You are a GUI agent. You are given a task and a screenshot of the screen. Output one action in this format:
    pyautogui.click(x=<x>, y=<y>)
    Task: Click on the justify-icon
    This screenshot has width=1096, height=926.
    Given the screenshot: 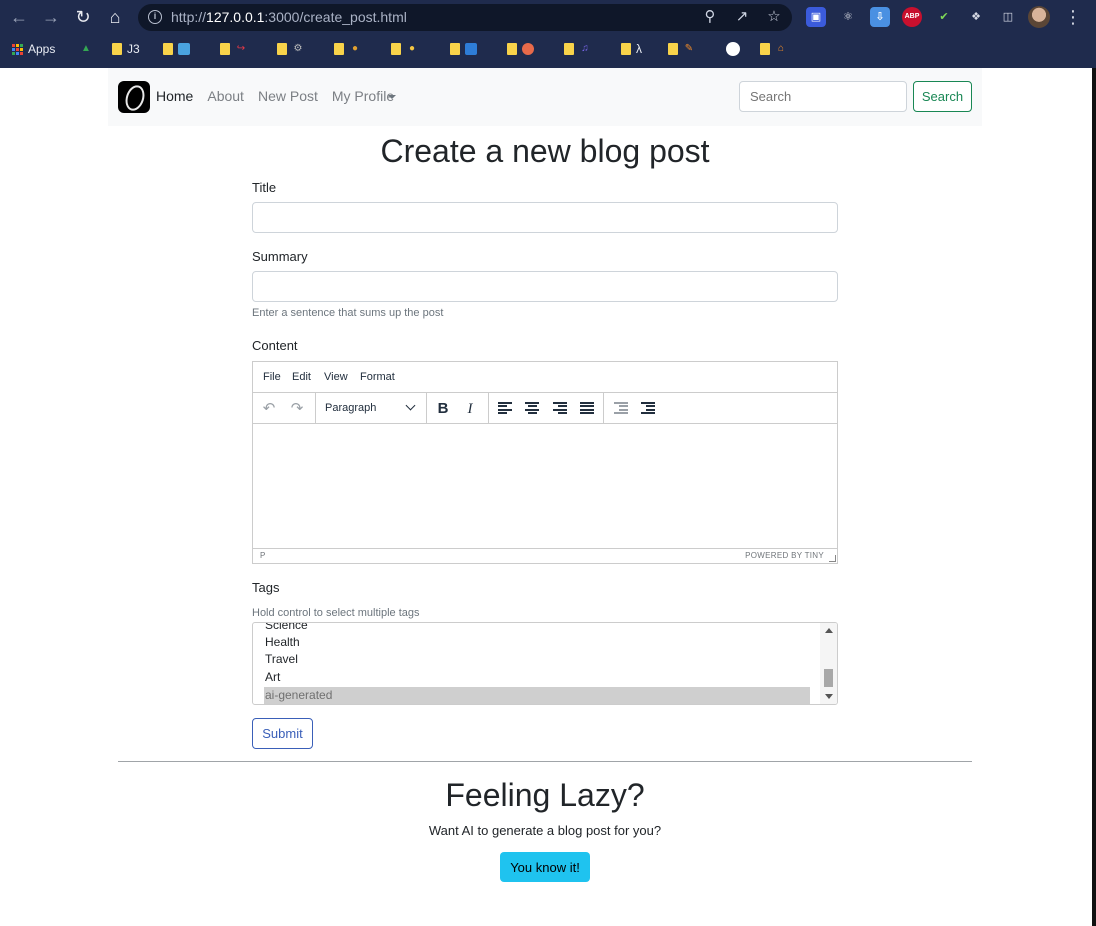 What is the action you would take?
    pyautogui.click(x=587, y=408)
    